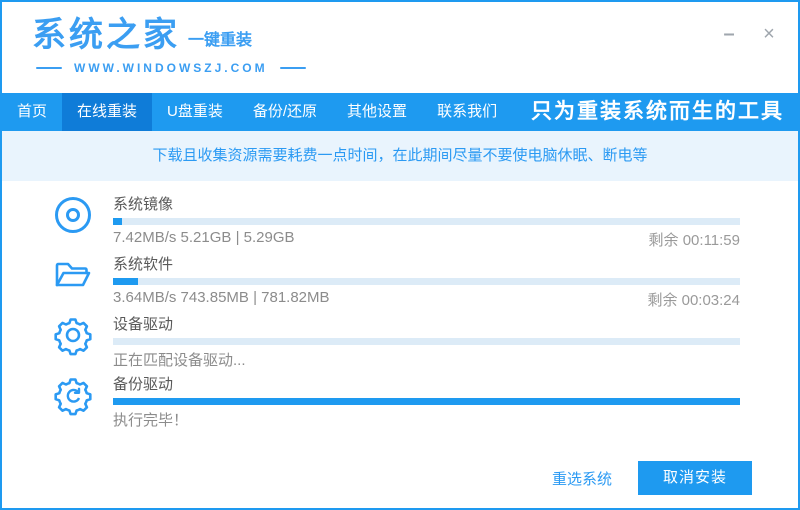 The image size is (800, 510). I want to click on window-controls: – ×, so click(749, 34).